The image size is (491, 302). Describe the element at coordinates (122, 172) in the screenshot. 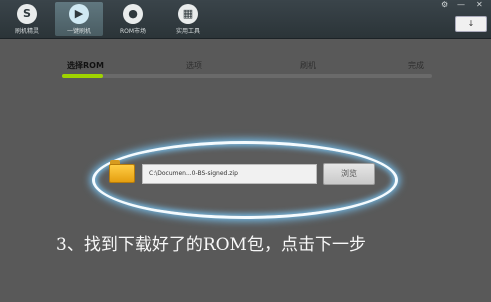

I see `folder-icon` at that location.